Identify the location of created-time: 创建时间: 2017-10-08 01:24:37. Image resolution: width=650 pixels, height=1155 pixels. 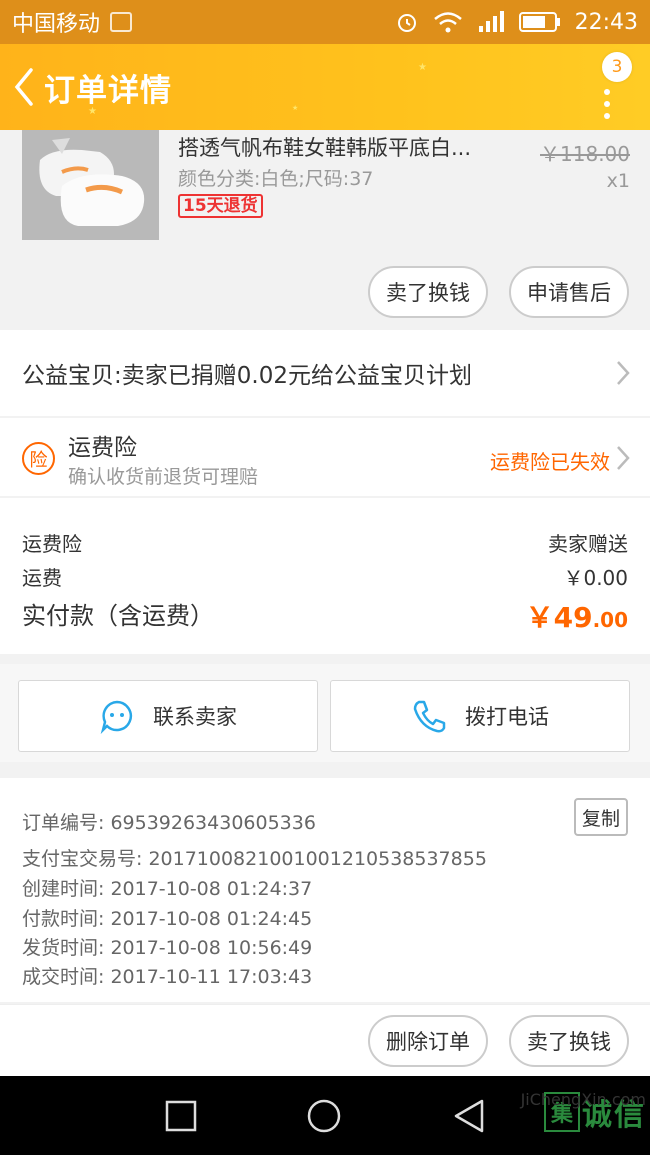
(167, 889).